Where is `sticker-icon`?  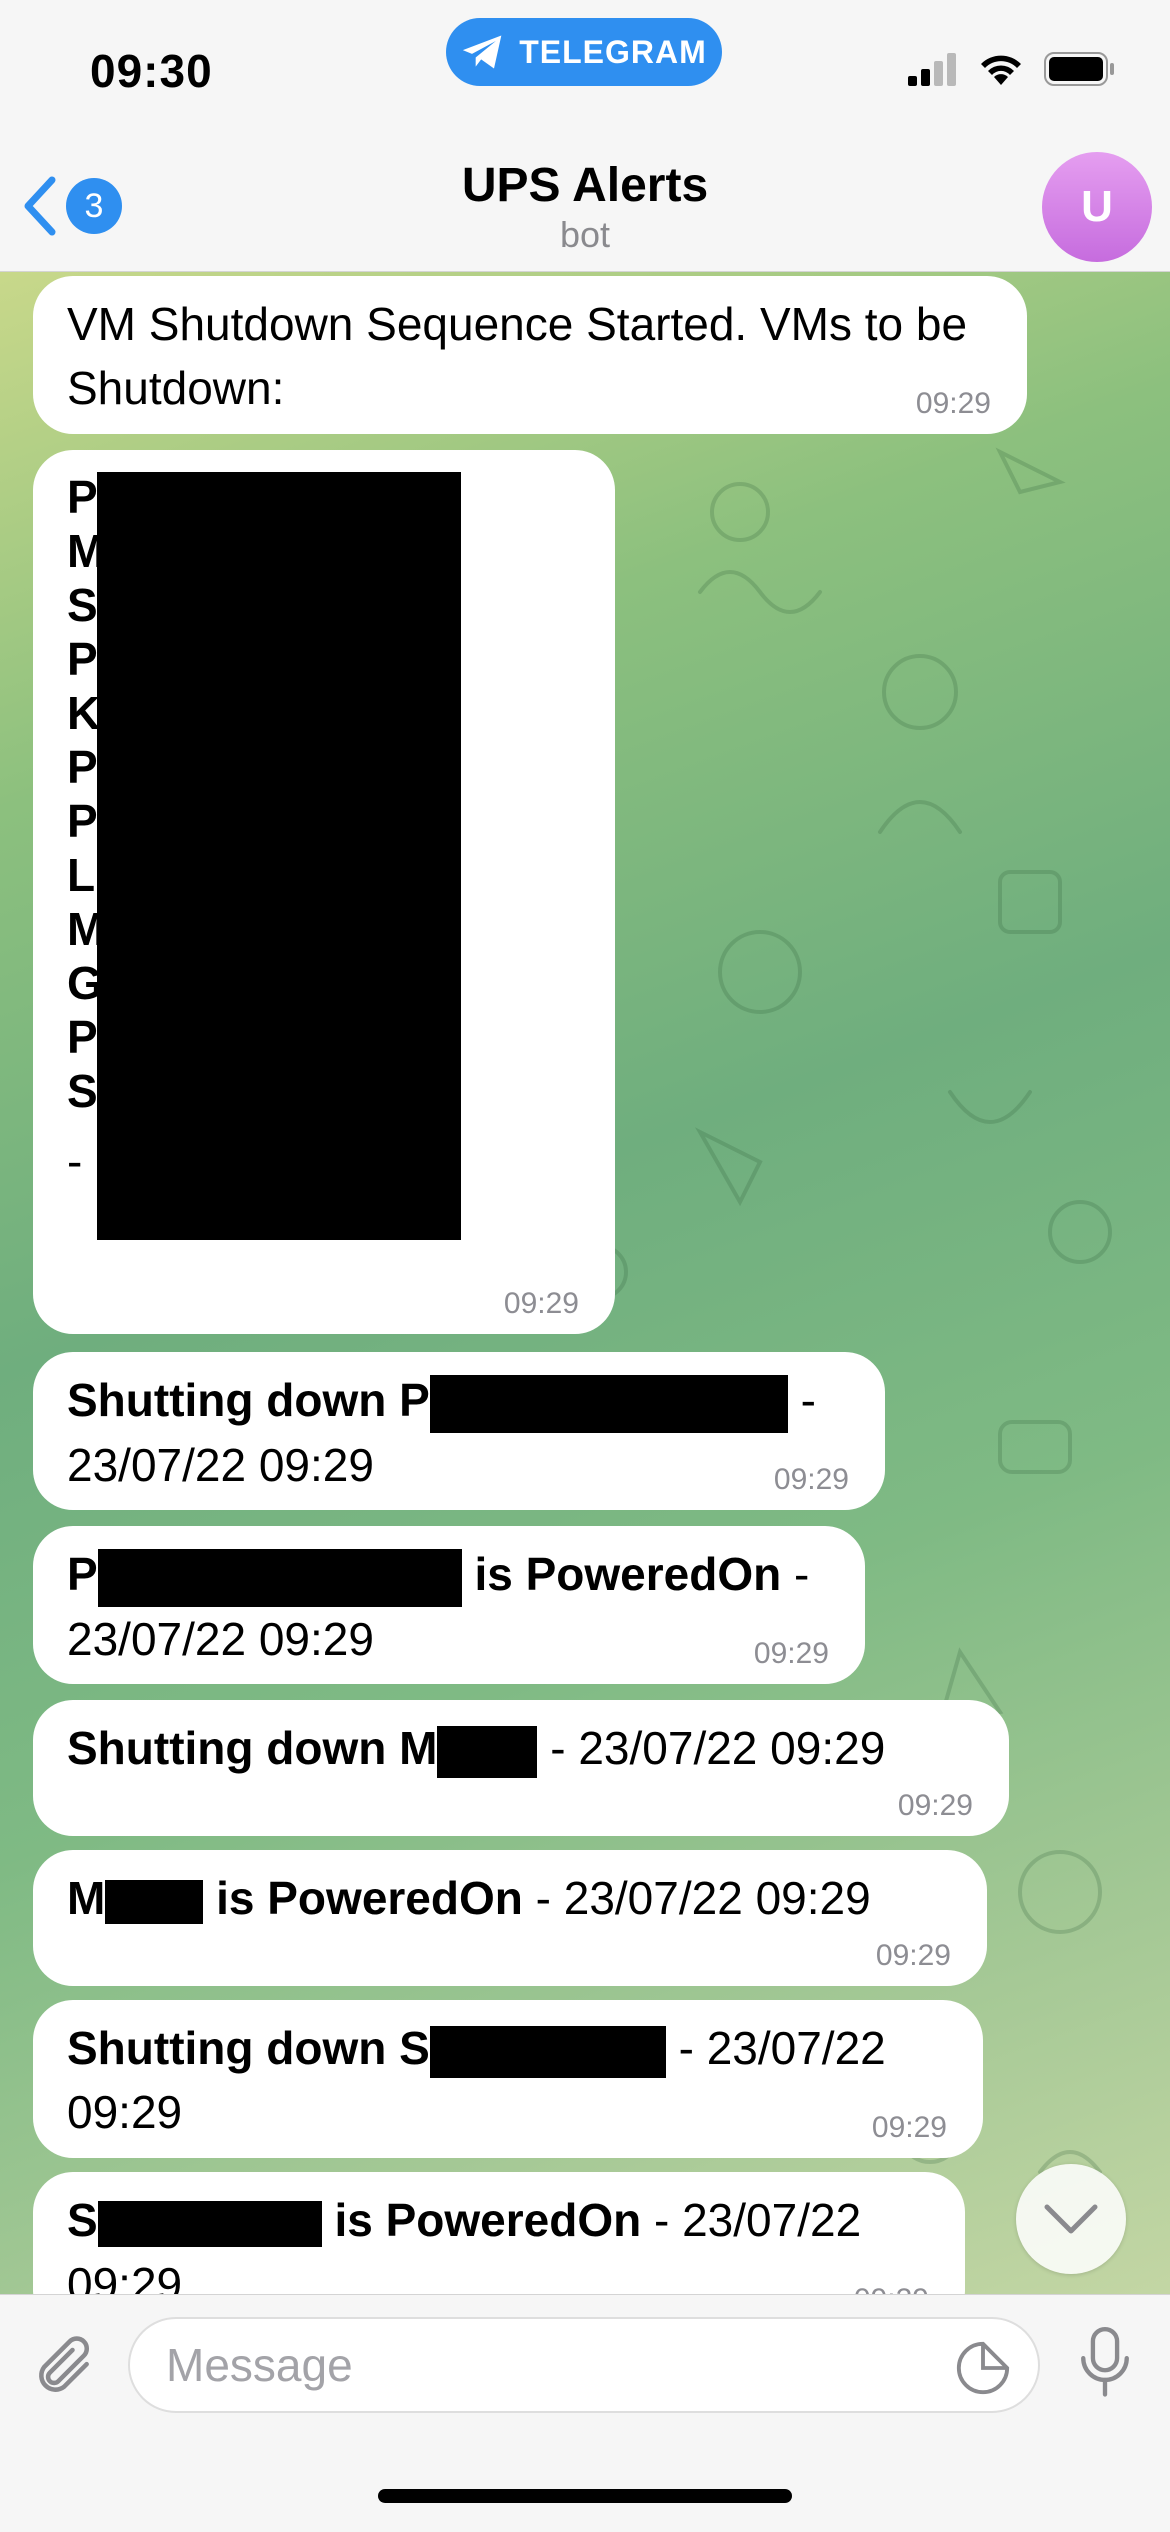
sticker-icon is located at coordinates (983, 2368).